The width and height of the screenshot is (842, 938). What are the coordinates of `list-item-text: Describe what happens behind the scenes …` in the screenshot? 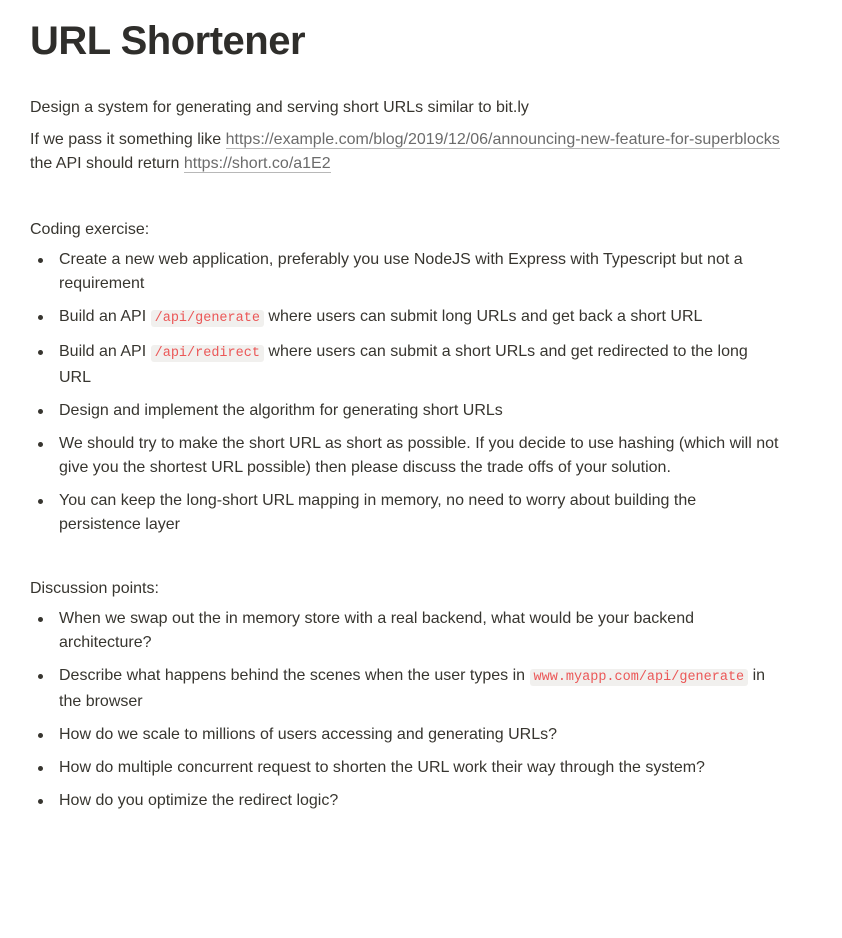 It's located at (294, 675).